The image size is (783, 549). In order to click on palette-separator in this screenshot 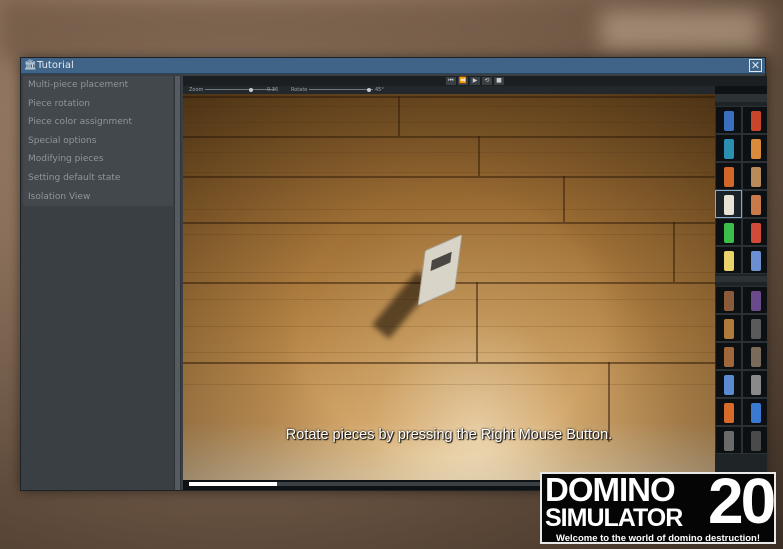, I will do `click(741, 279)`.